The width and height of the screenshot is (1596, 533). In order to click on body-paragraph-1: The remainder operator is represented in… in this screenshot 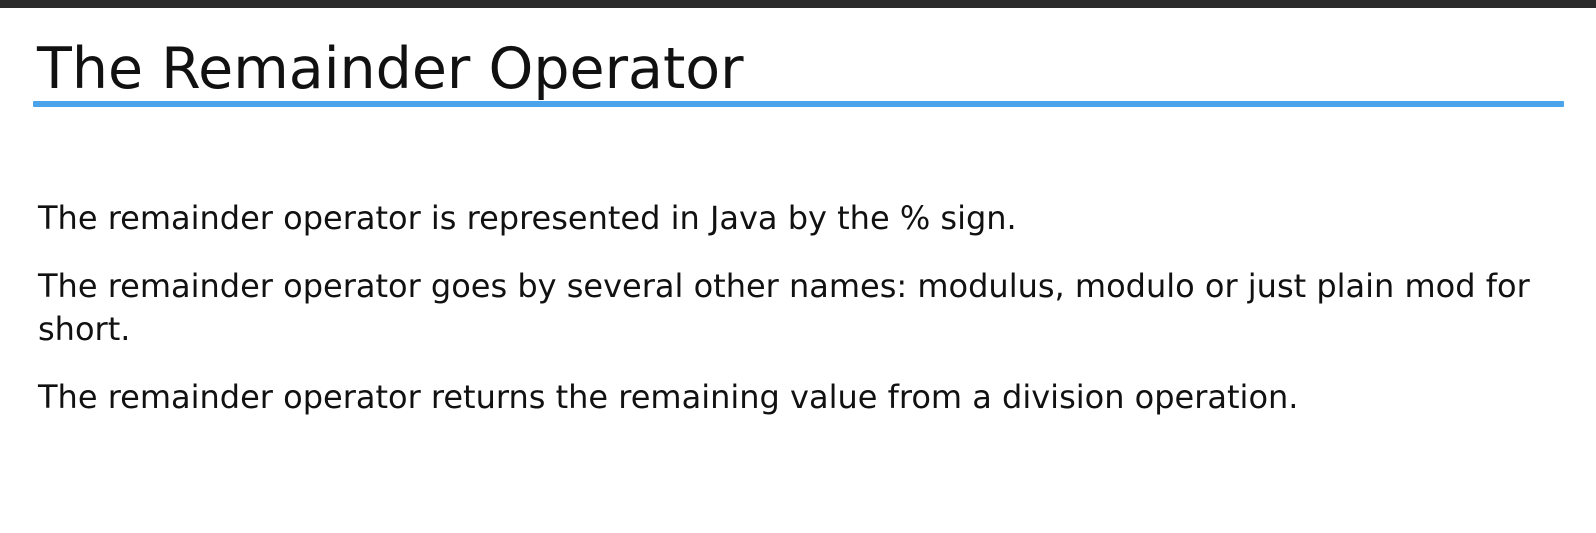, I will do `click(527, 218)`.